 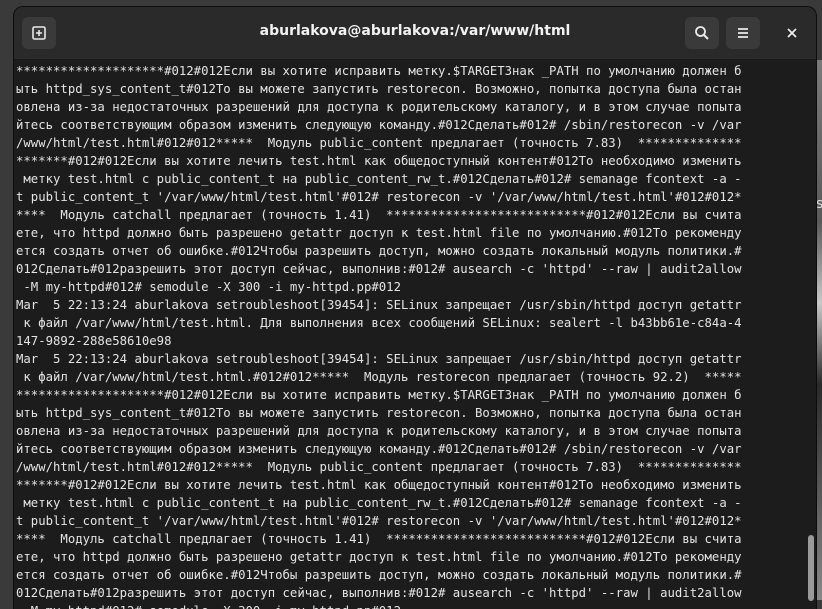 I want to click on headerbar: aburlakova@aburlakova:/var/www/html, so click(x=415, y=33).